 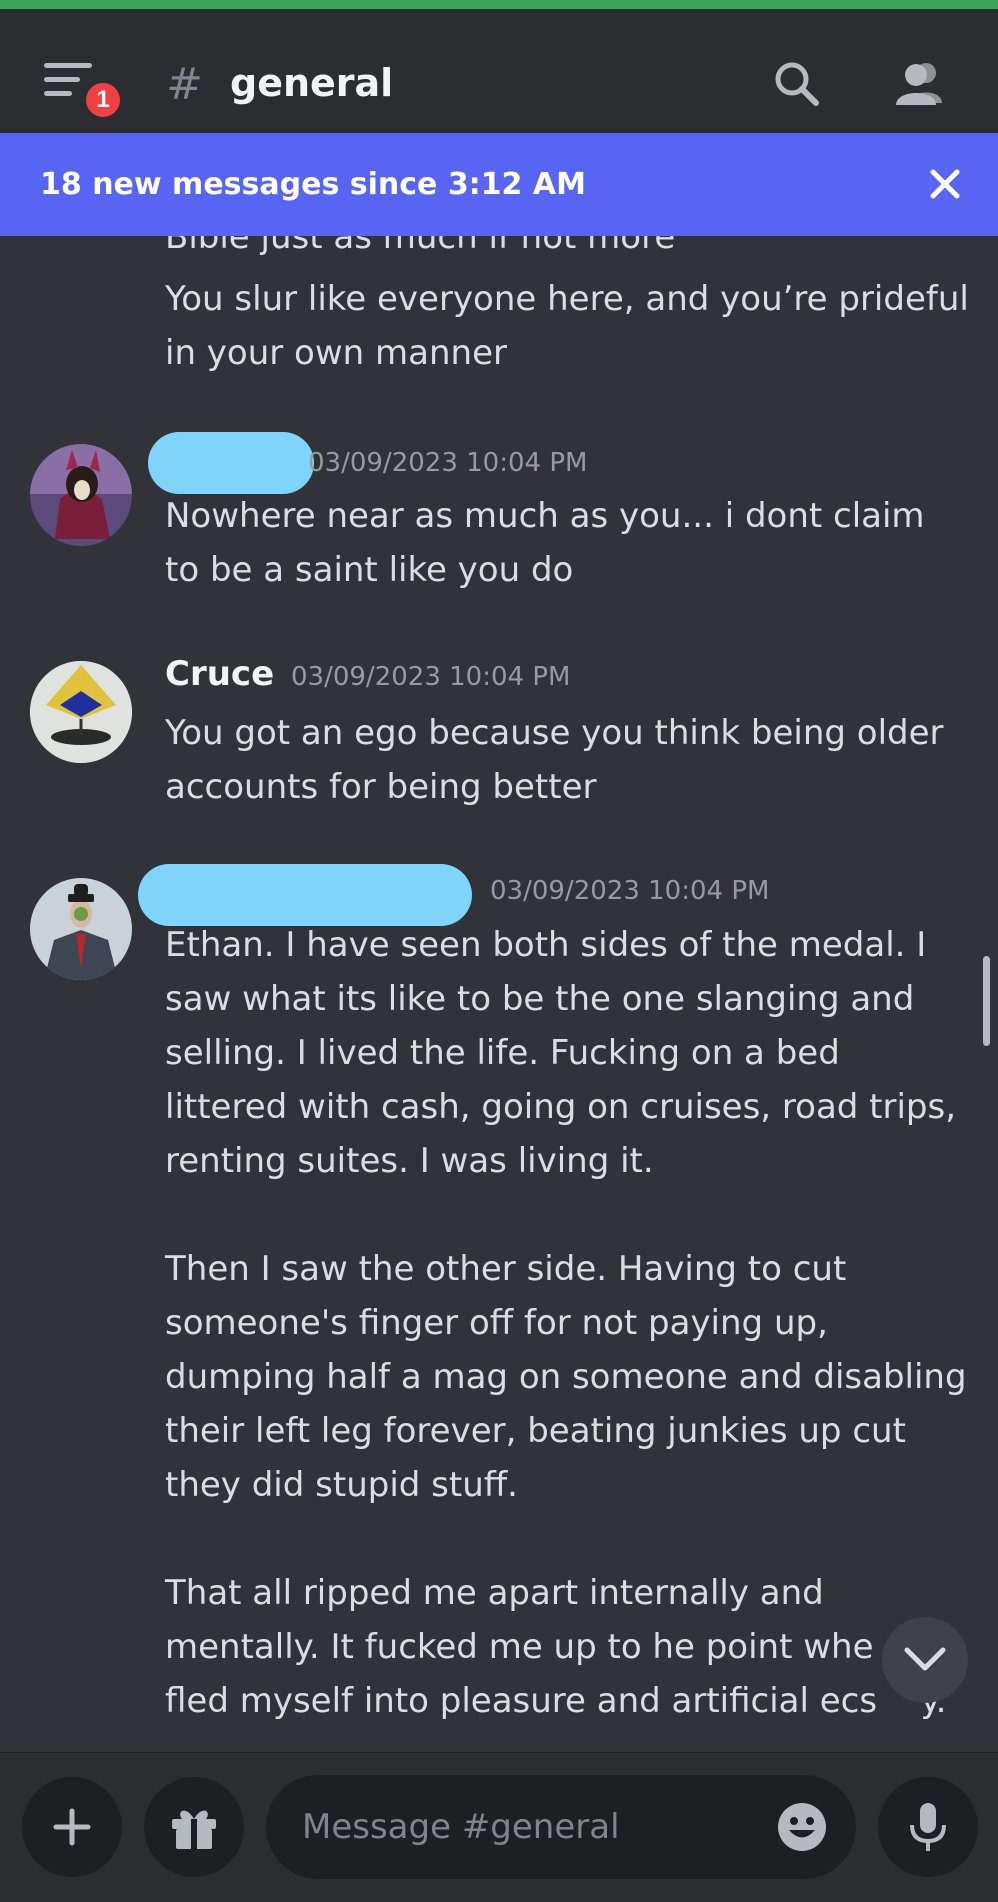 I want to click on microphone-icon, so click(x=928, y=1827).